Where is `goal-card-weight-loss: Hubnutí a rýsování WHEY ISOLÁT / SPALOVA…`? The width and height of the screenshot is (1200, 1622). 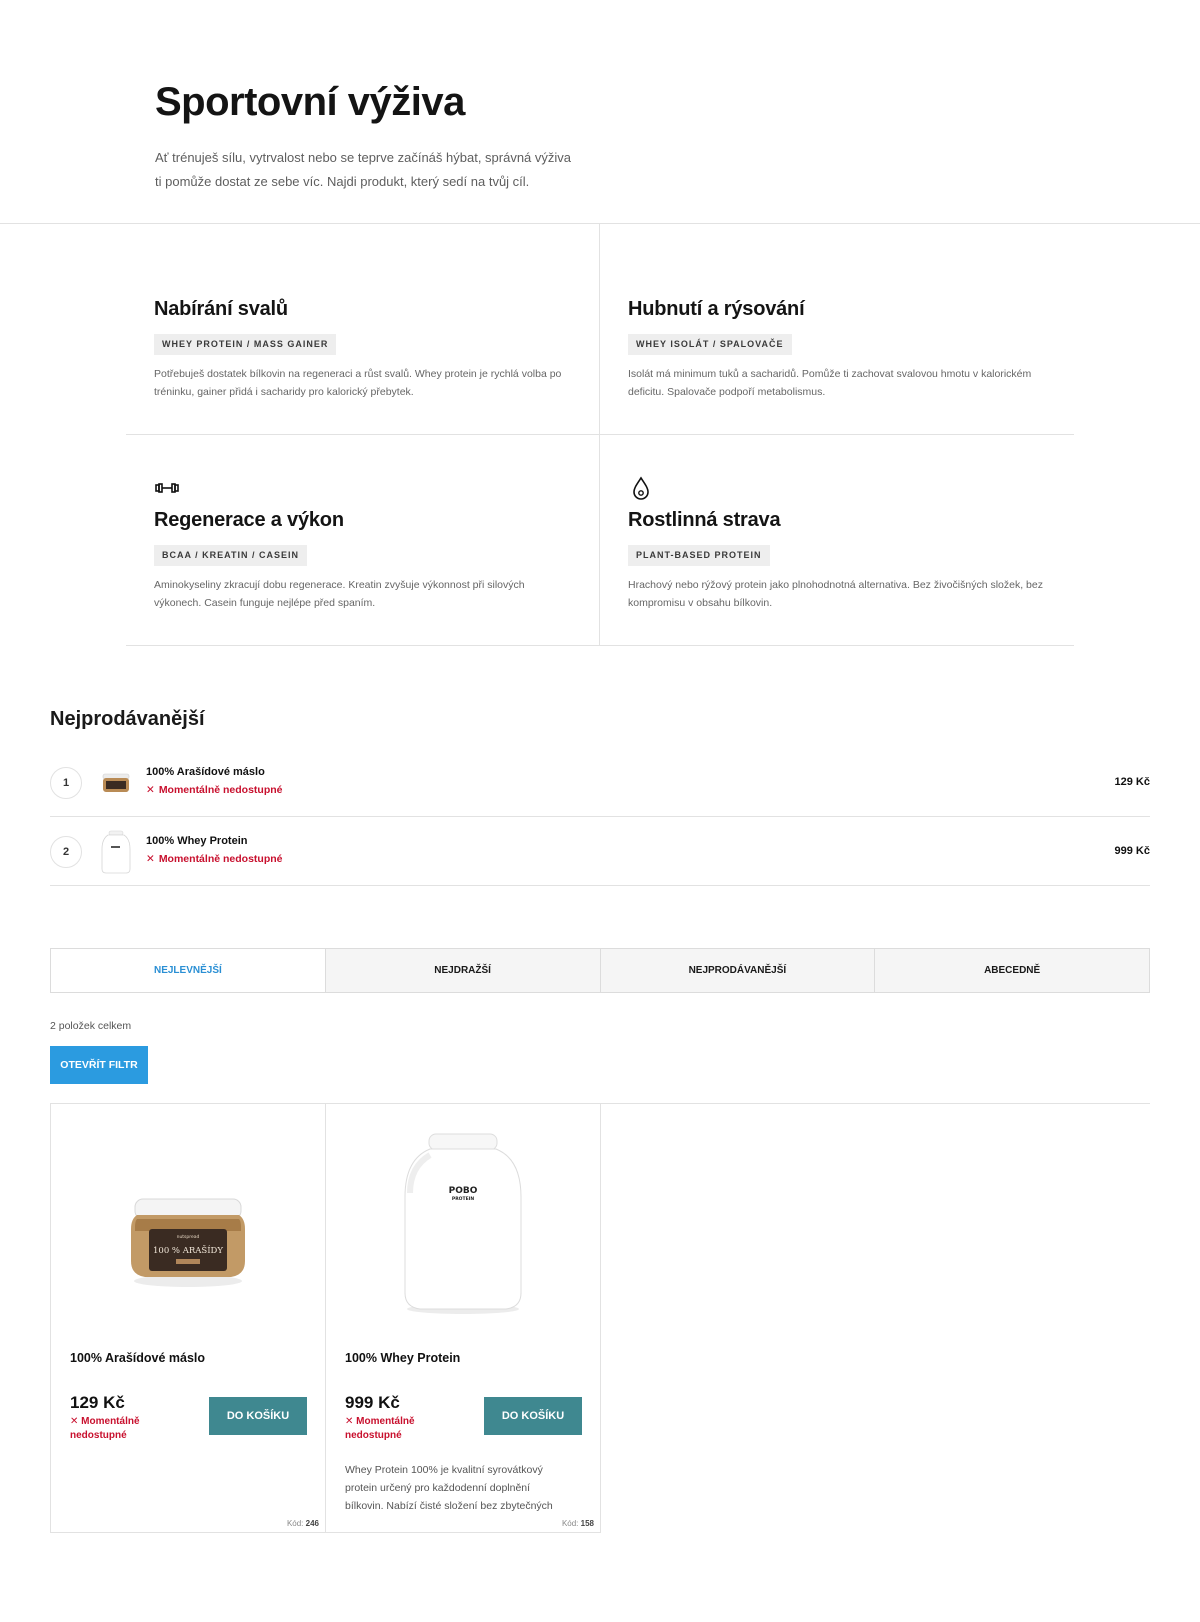 goal-card-weight-loss: Hubnutí a rýsování WHEY ISOLÁT / SPALOVA… is located at coordinates (837, 329).